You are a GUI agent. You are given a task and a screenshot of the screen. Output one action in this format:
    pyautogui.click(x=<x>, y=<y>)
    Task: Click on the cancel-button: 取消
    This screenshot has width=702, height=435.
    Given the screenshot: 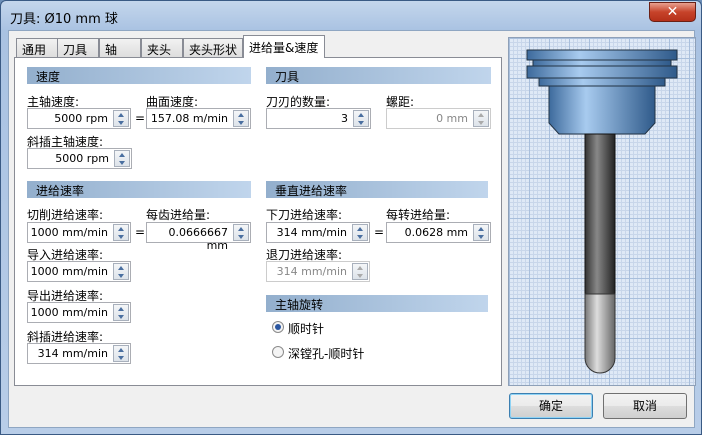 What is the action you would take?
    pyautogui.click(x=645, y=406)
    